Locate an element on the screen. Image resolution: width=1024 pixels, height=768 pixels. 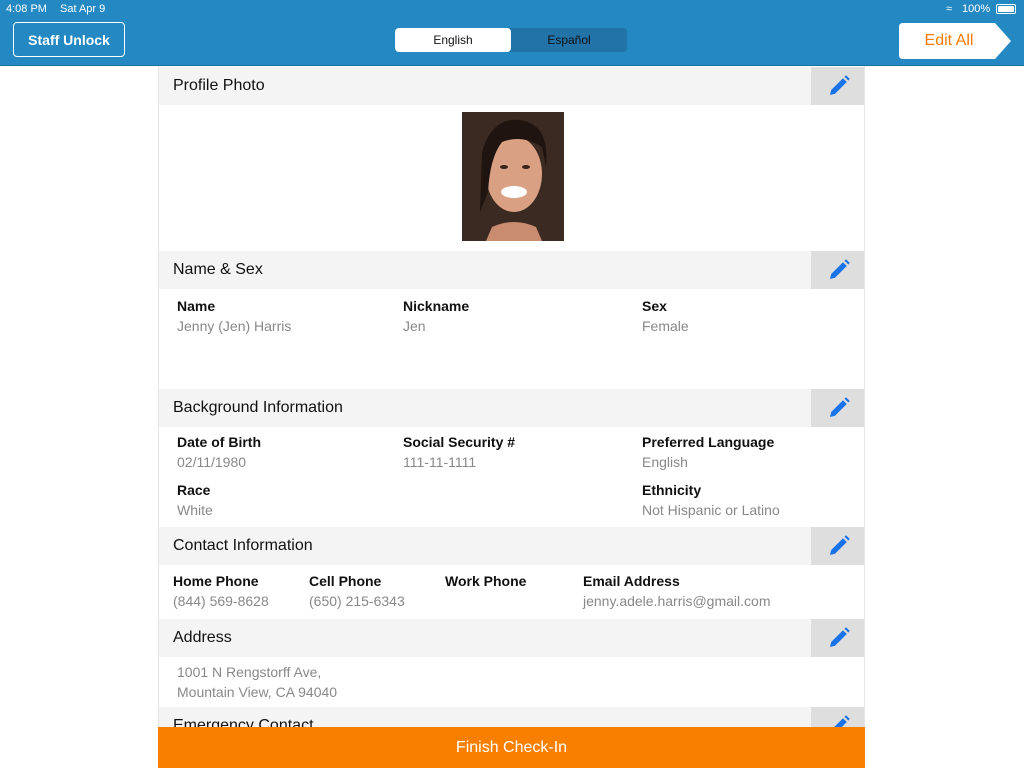
section-header-background: Background Information is located at coordinates (511, 408).